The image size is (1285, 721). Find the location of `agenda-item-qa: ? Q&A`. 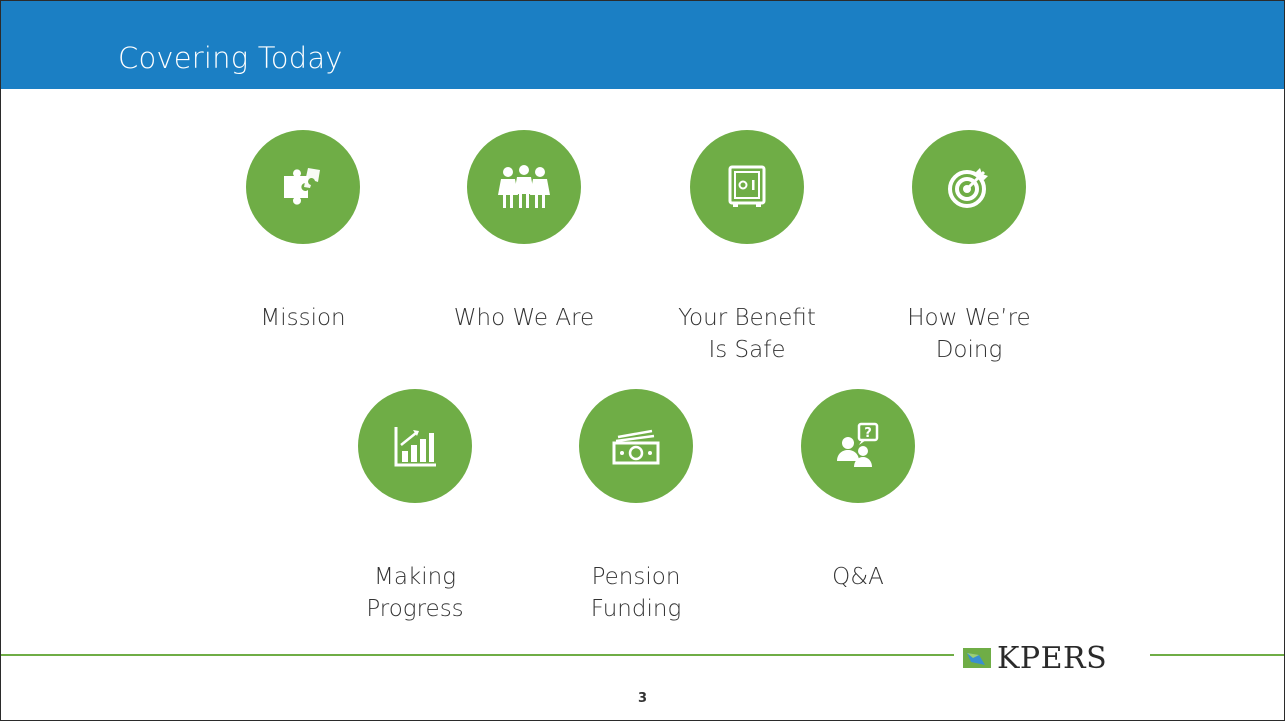

agenda-item-qa: ? Q&A is located at coordinates (858, 491).